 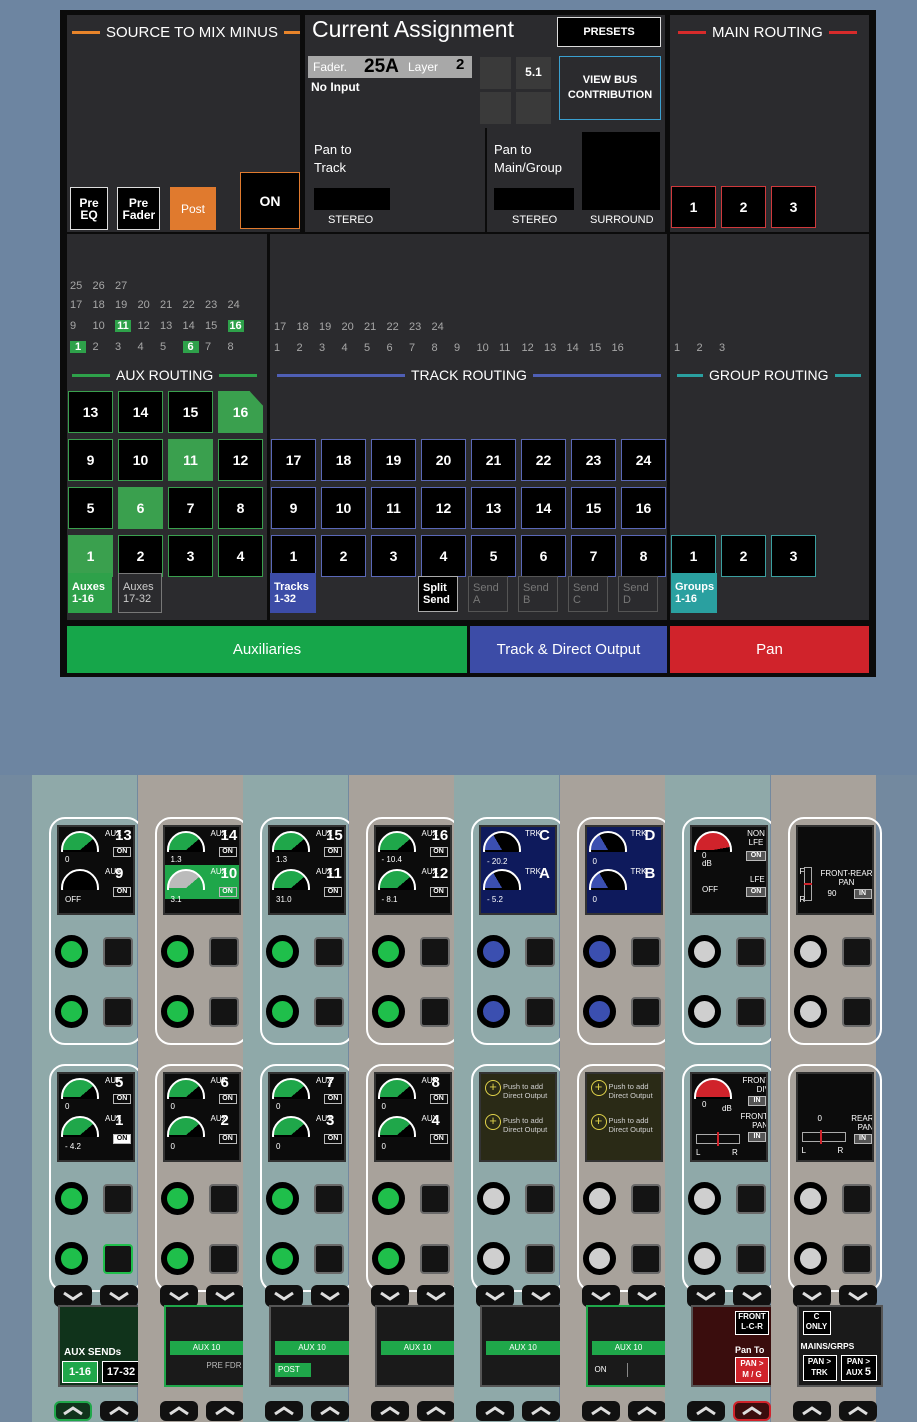 What do you see at coordinates (240, 460) in the screenshot?
I see `aux-route-12: 12` at bounding box center [240, 460].